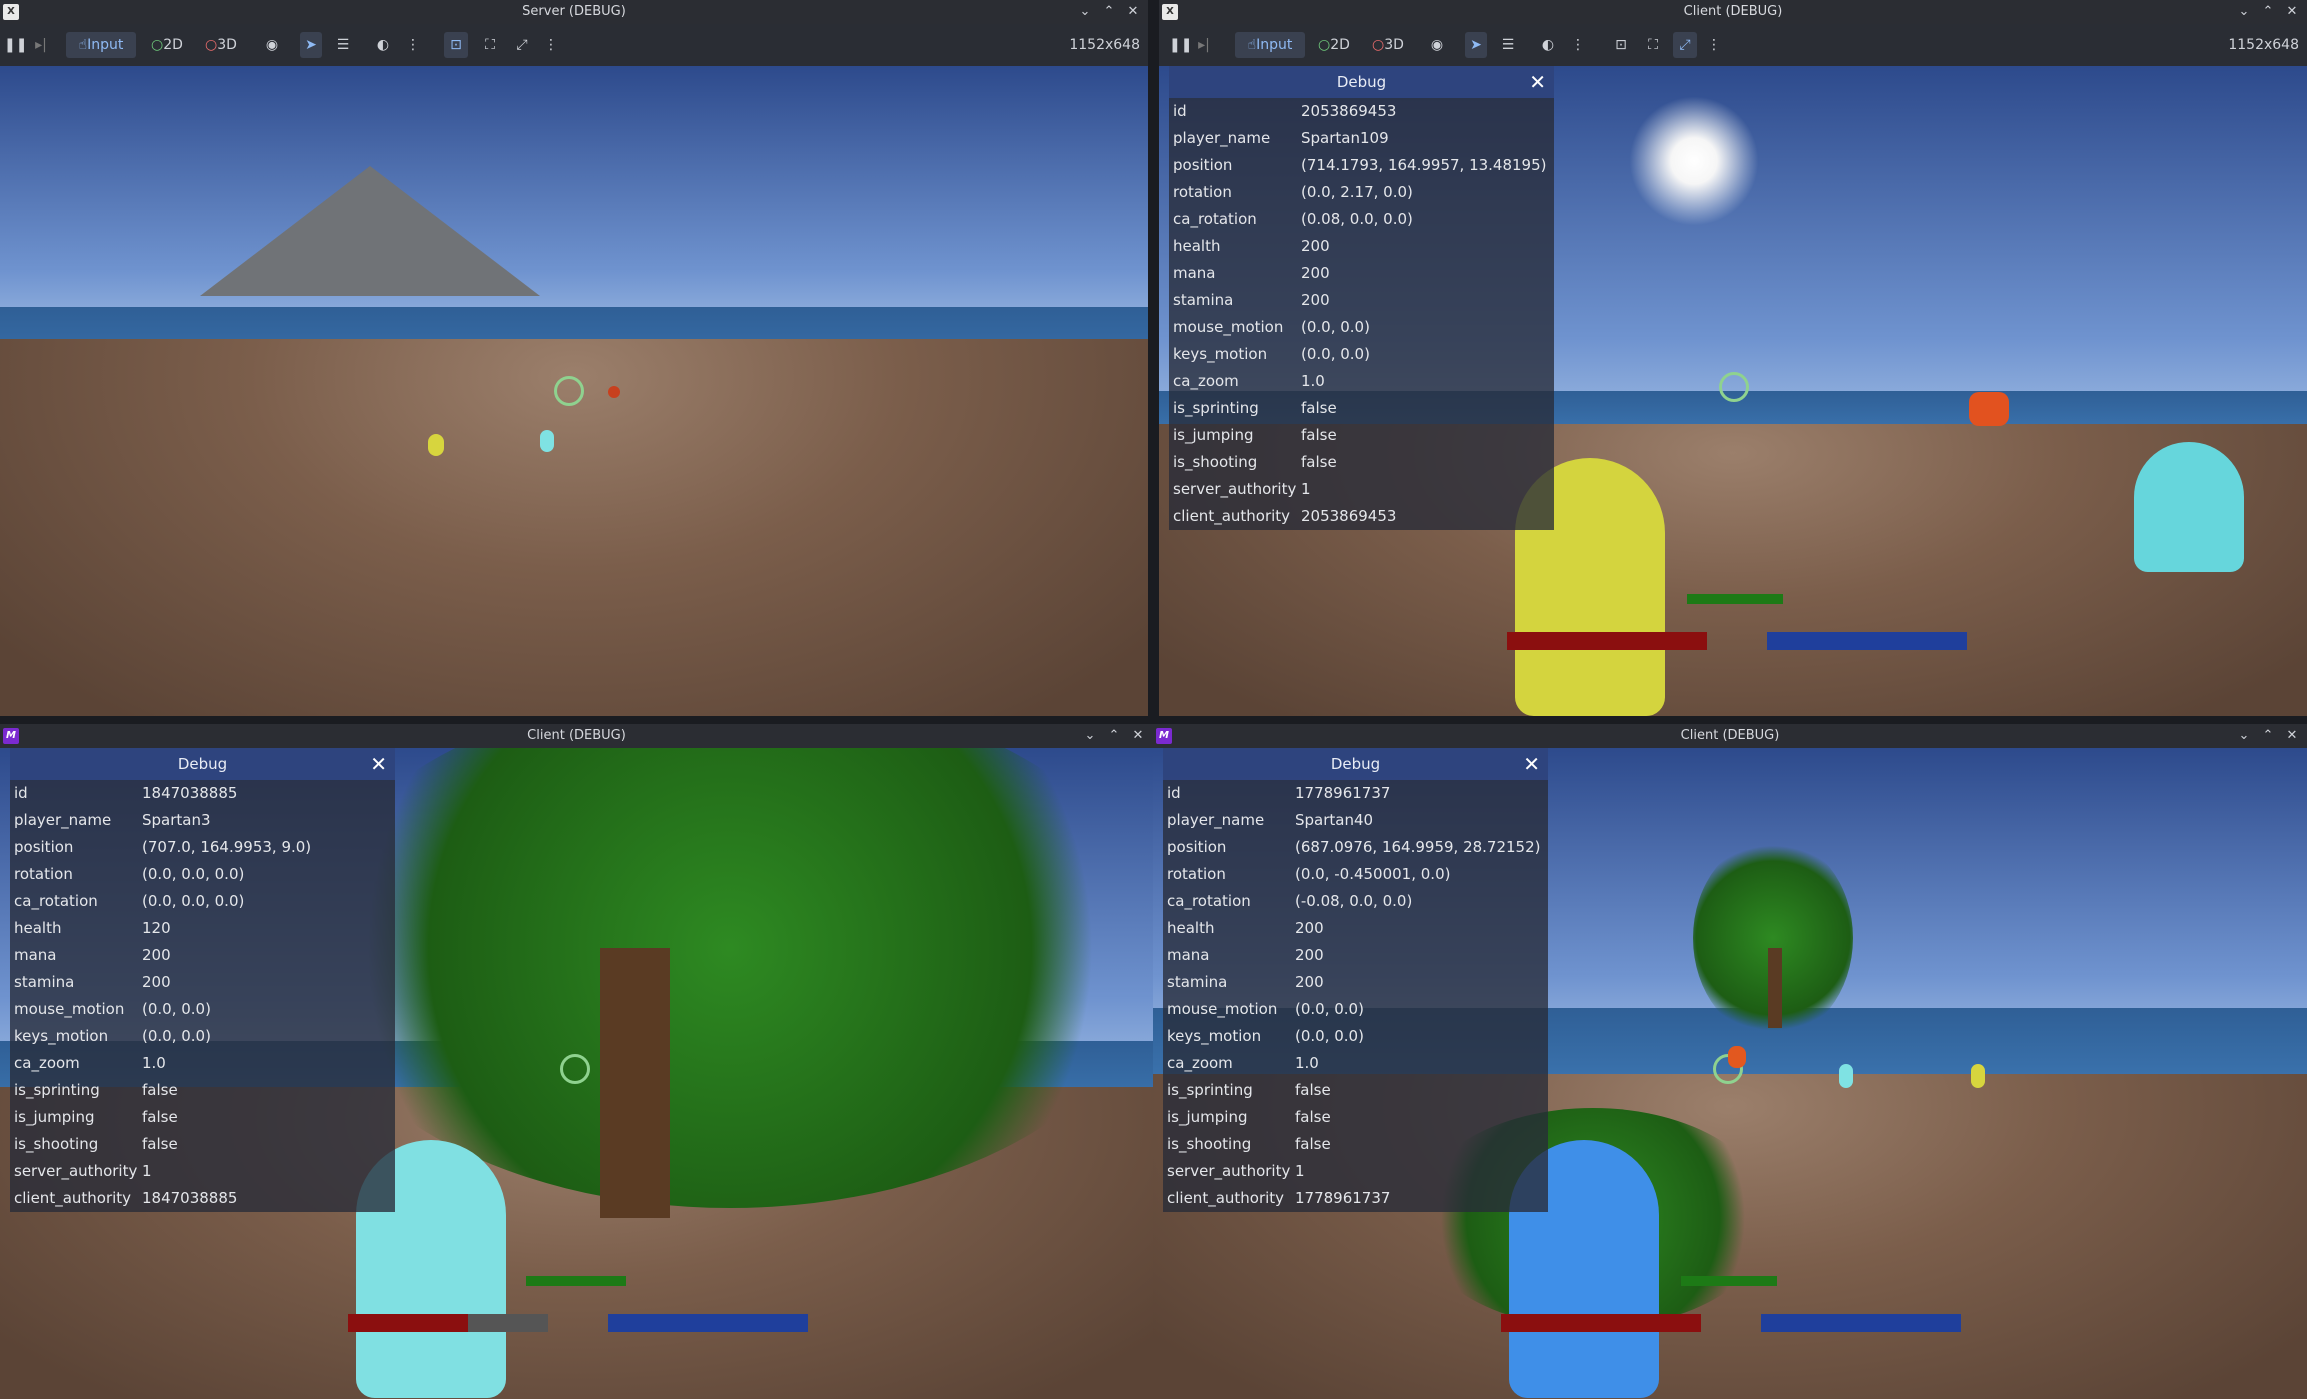  I want to click on debug-row: ca_rotation (0.08, 0.0, 0.0), so click(1361, 219).